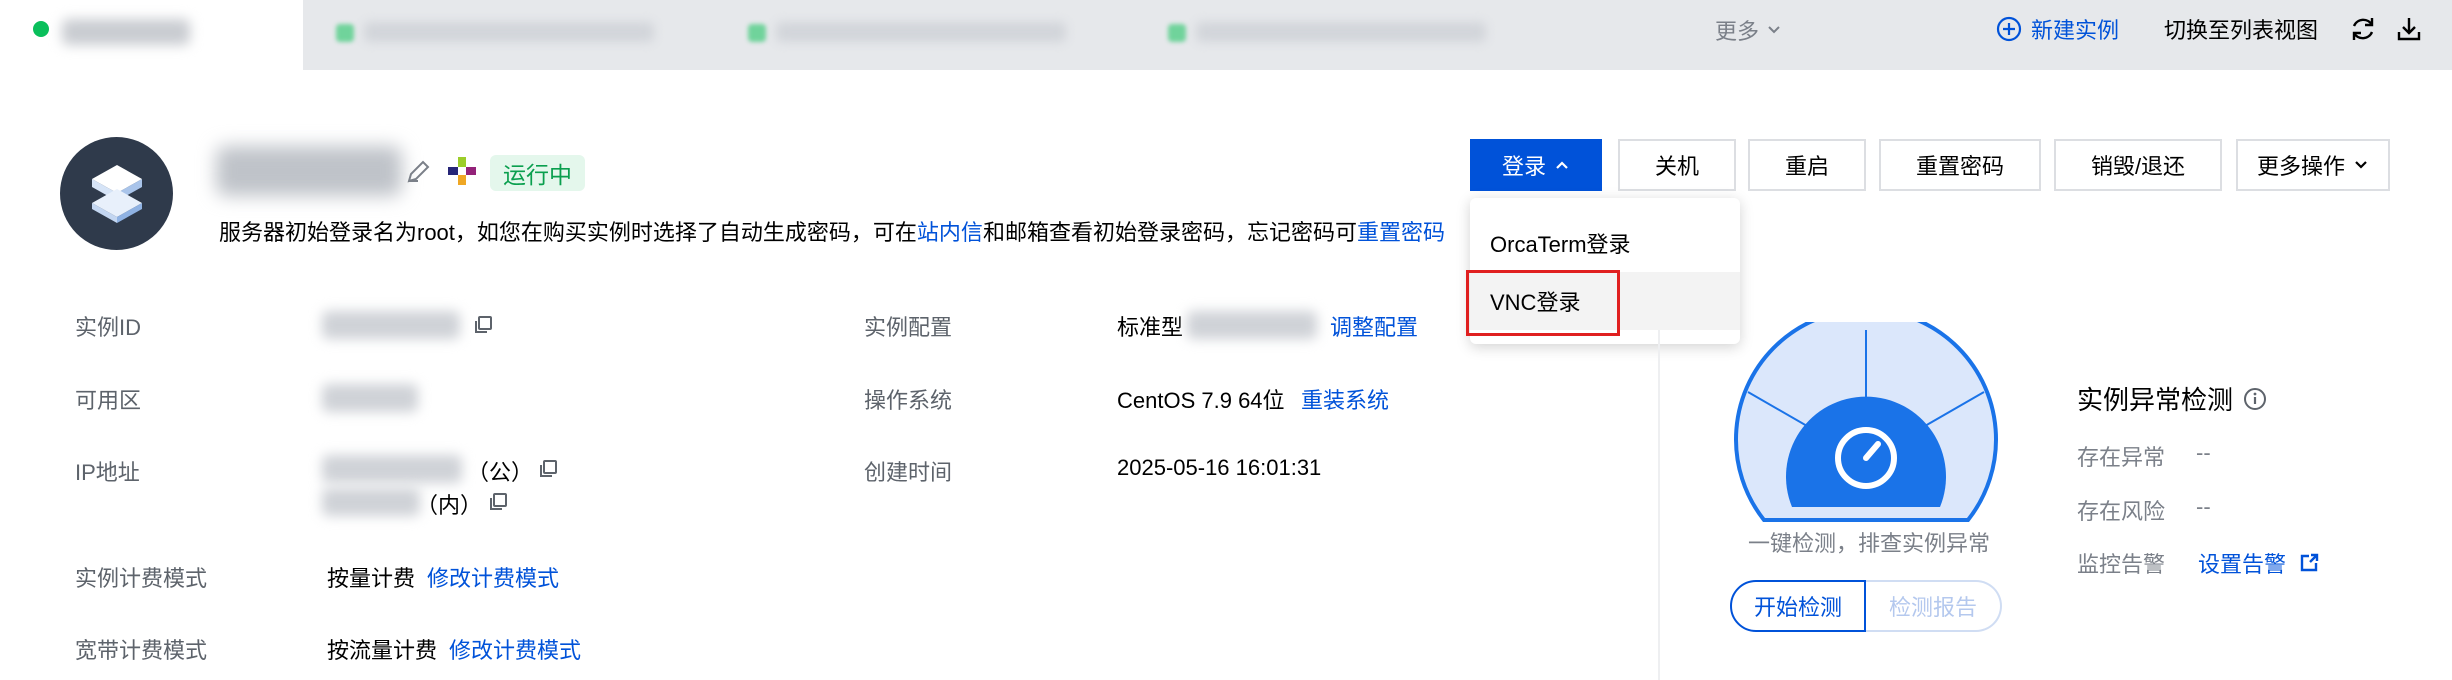 The width and height of the screenshot is (2452, 680). I want to click on running-status-dot, so click(41, 29).